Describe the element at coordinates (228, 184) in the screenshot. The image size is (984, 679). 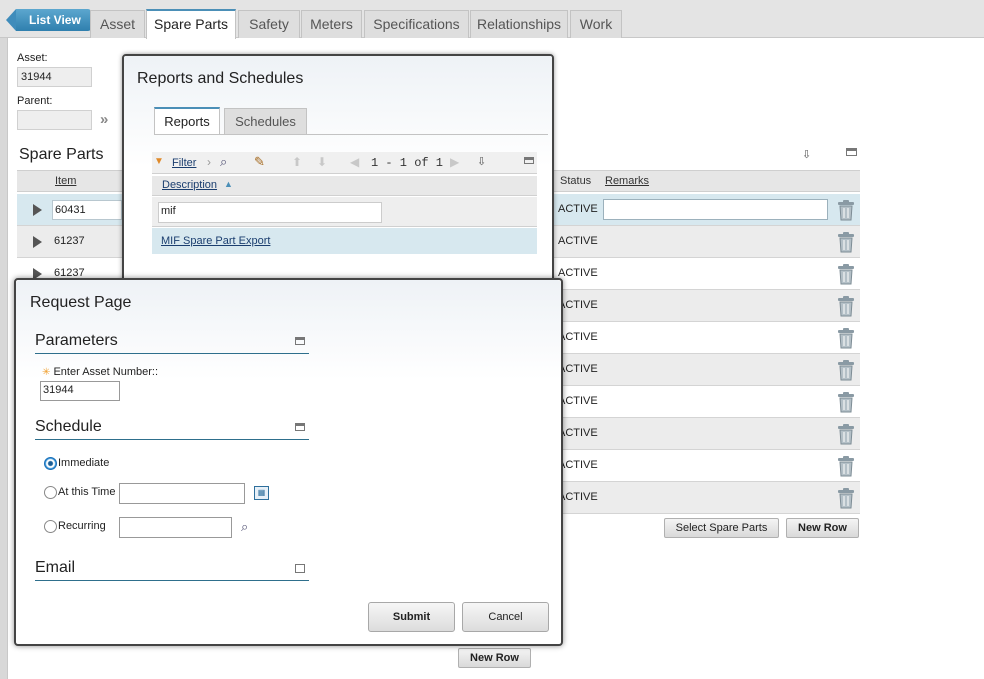
I see `sort-icon: ▲` at that location.